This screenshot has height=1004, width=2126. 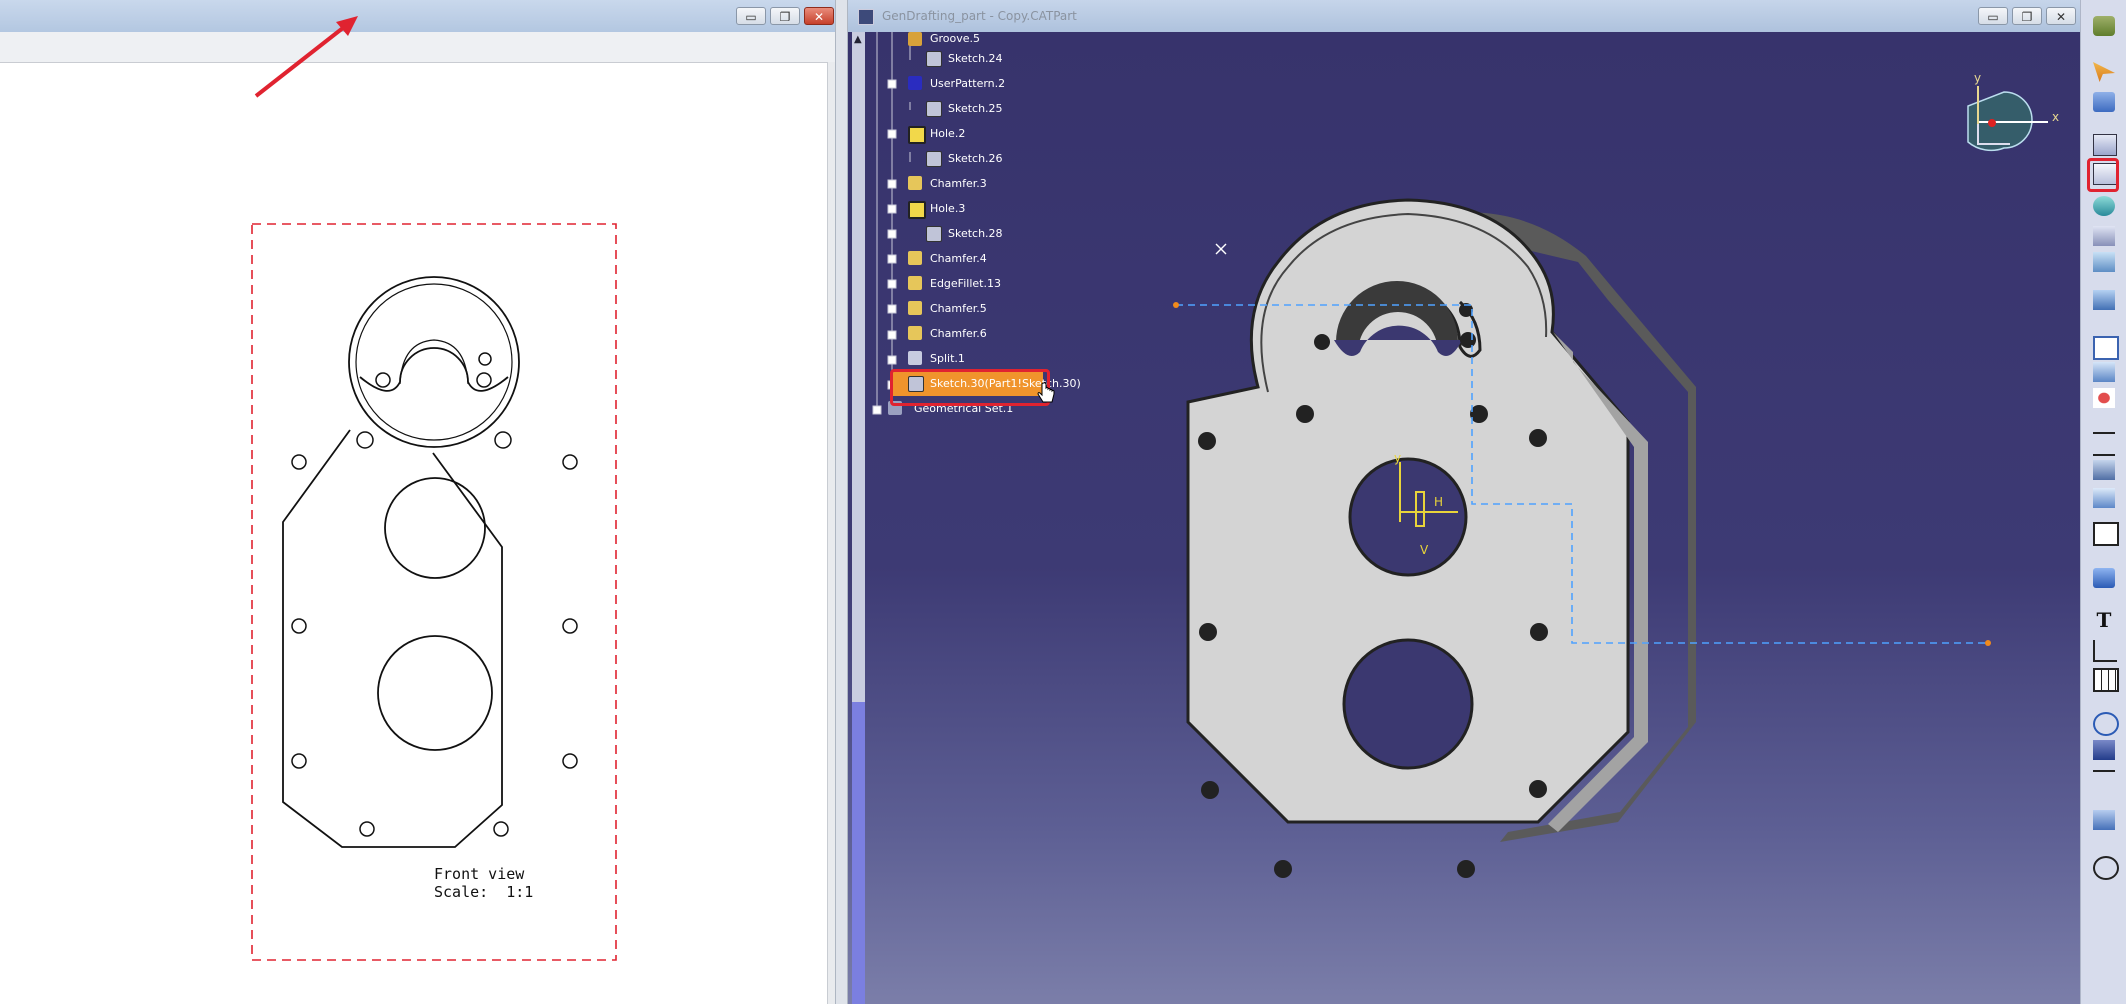 I want to click on grid-icon, so click(x=2104, y=262).